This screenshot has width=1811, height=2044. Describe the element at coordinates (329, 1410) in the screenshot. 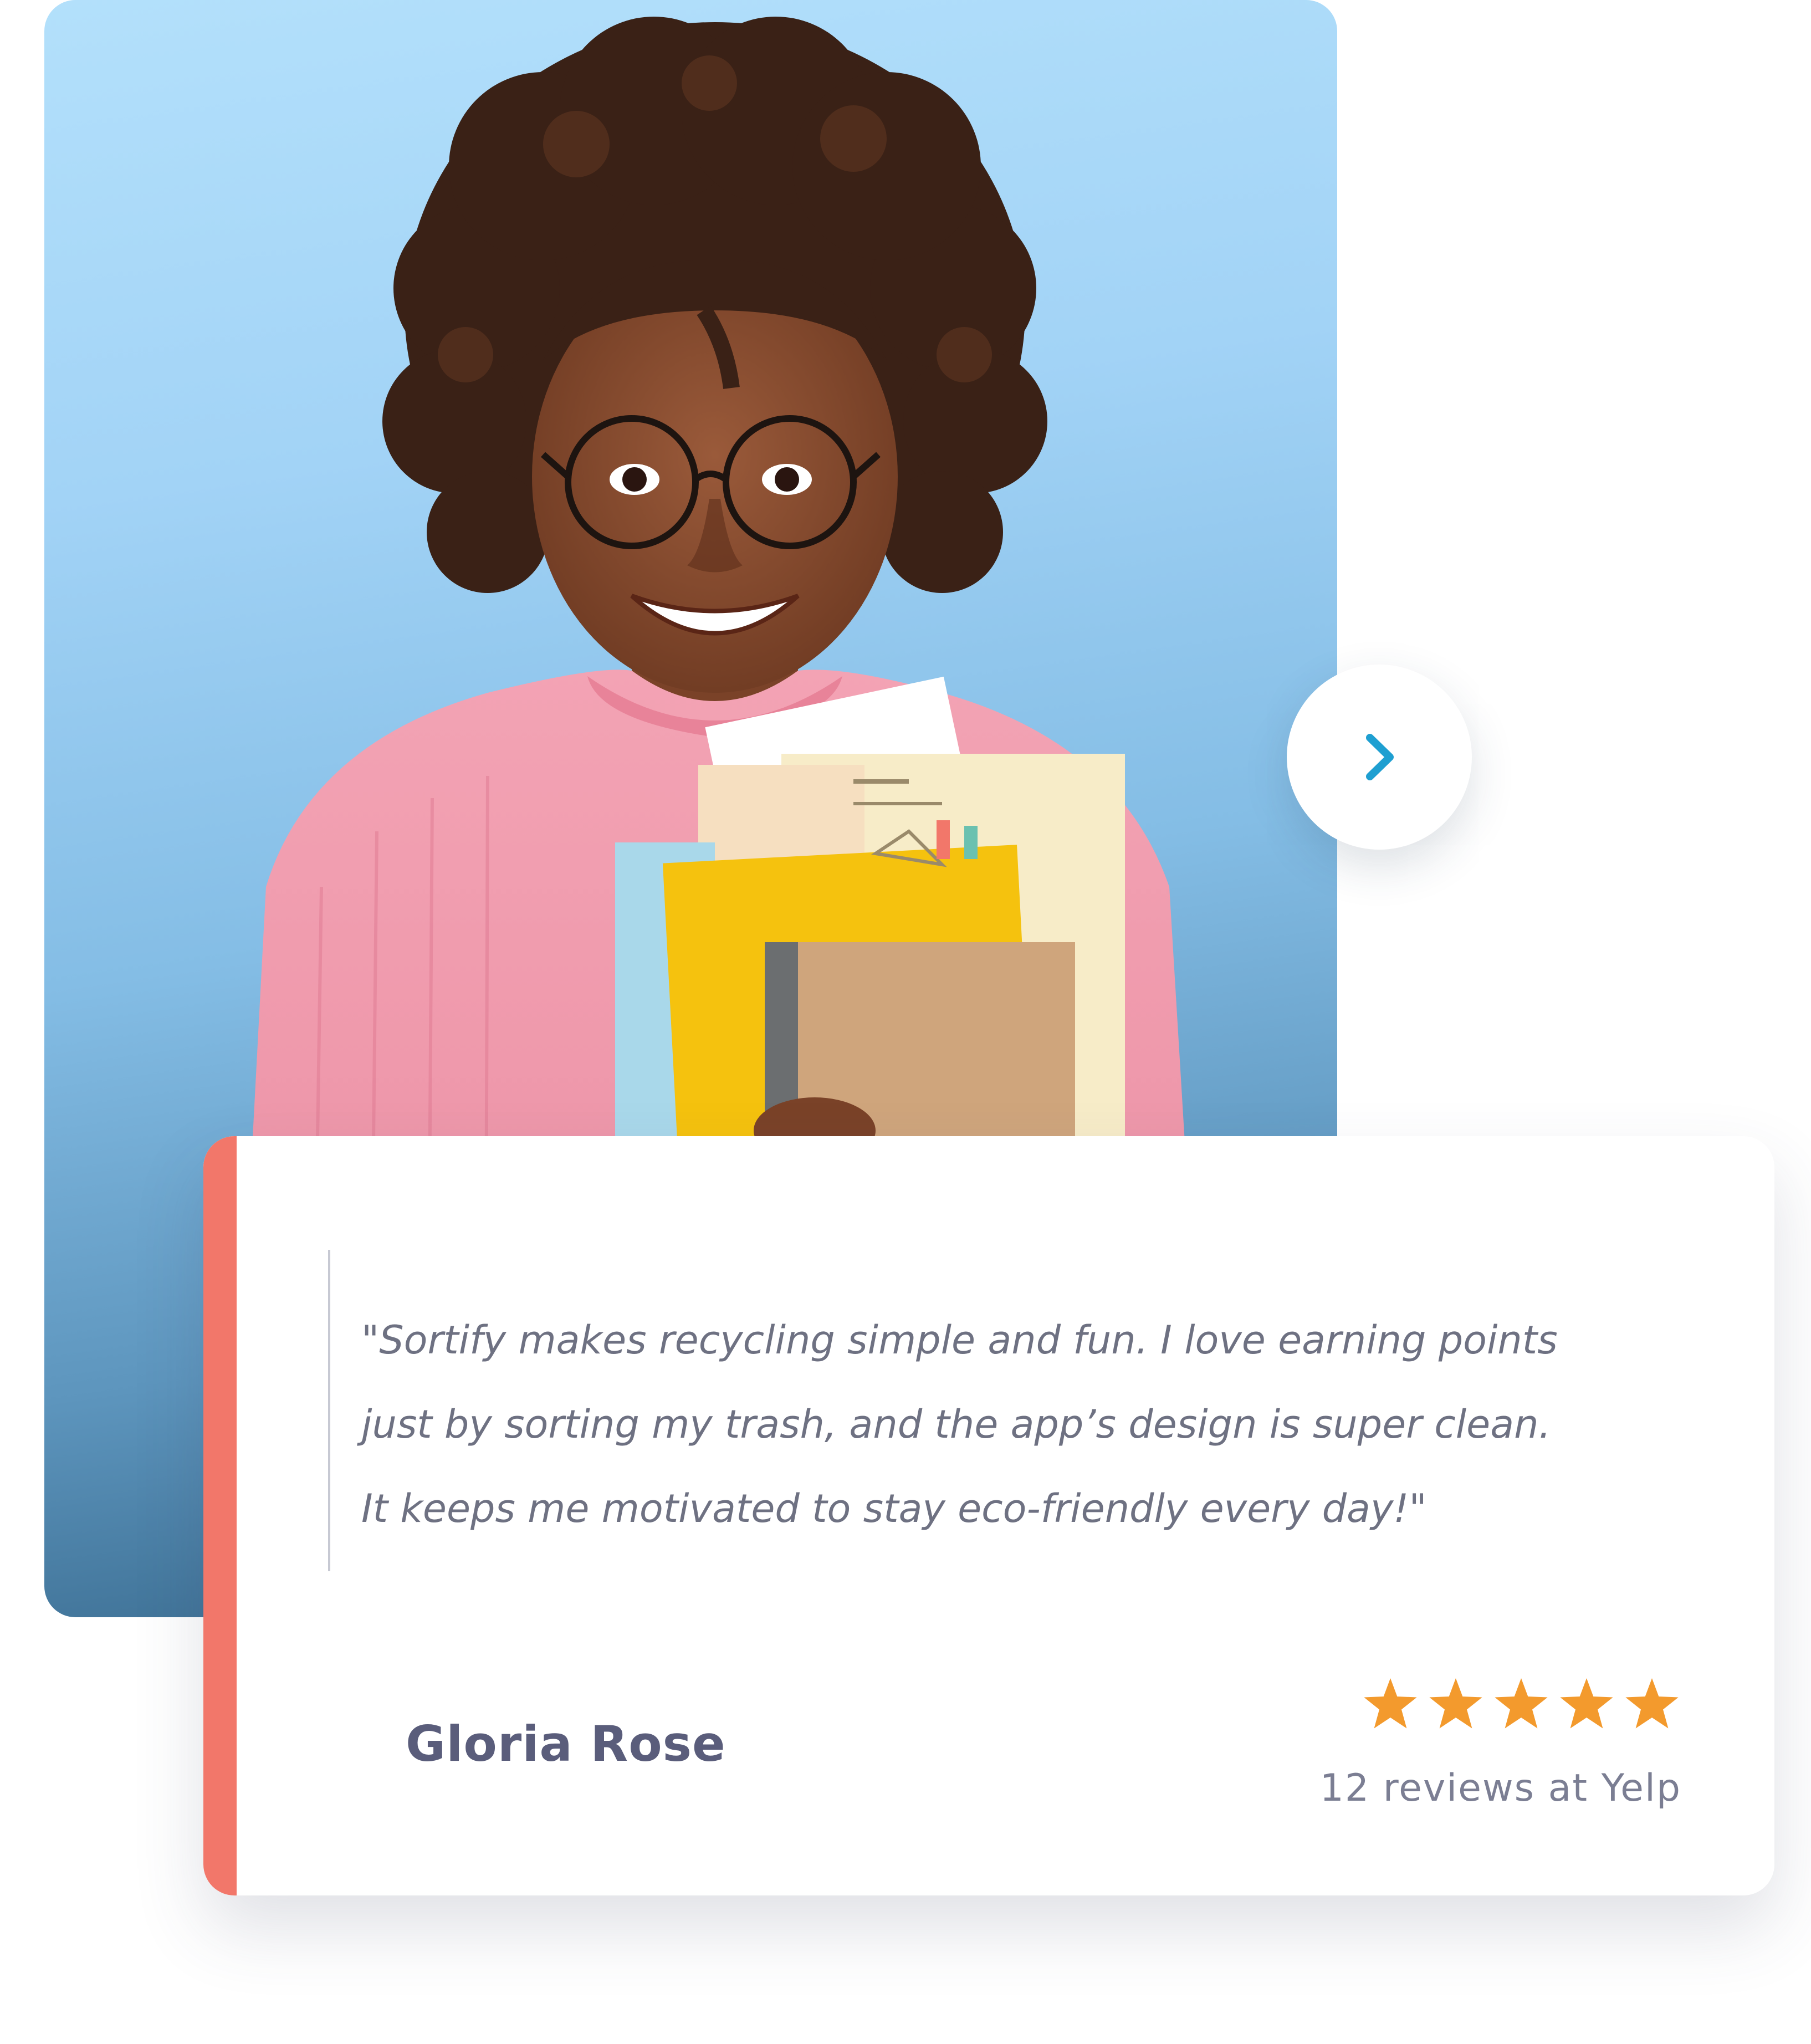

I see `quote-rule` at that location.